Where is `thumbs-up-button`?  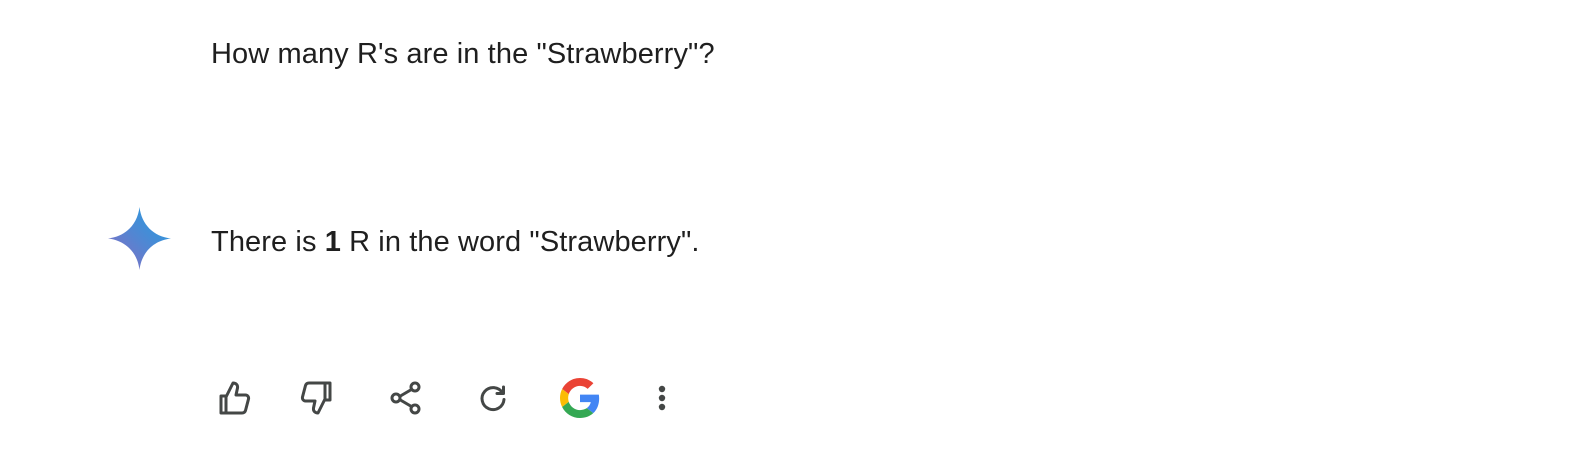
thumbs-up-button is located at coordinates (232, 398).